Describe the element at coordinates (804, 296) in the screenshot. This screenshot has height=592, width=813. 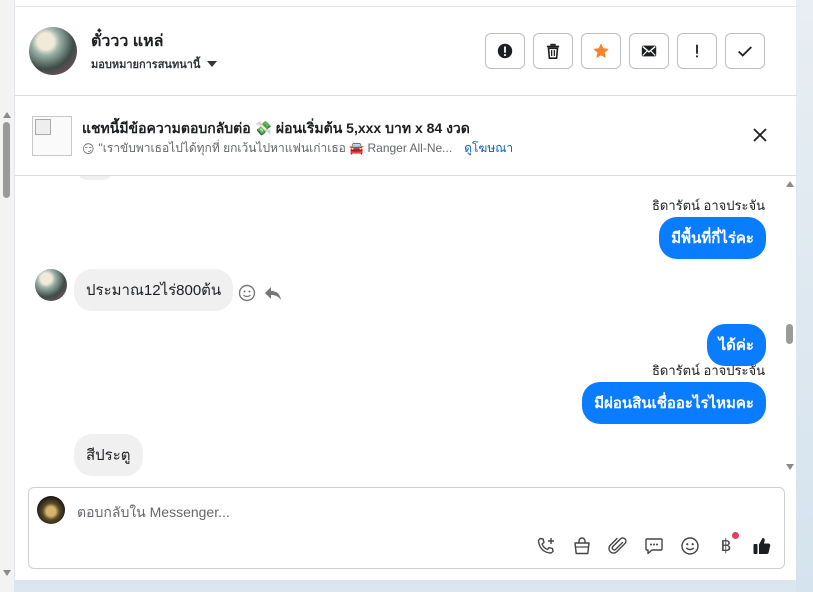
I see `background-edge` at that location.